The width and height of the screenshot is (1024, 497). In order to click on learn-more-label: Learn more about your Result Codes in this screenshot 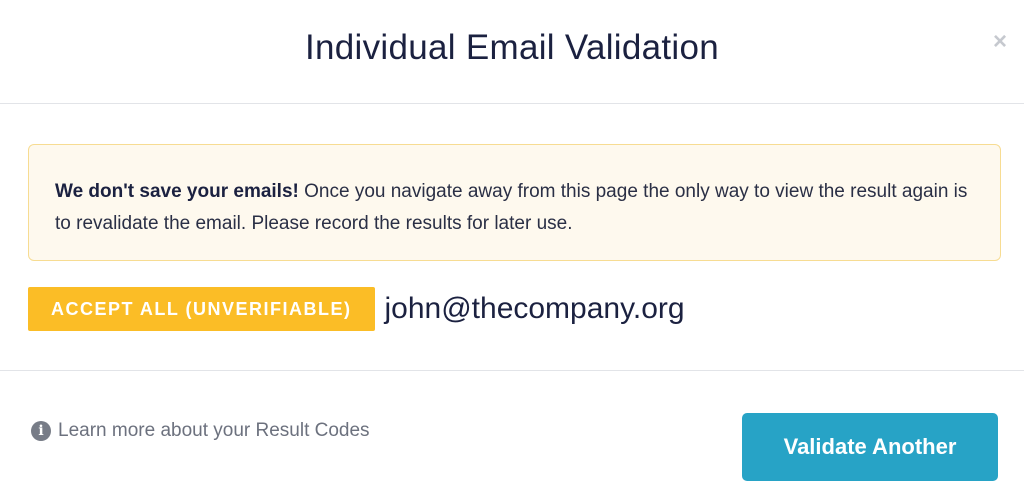, I will do `click(214, 430)`.